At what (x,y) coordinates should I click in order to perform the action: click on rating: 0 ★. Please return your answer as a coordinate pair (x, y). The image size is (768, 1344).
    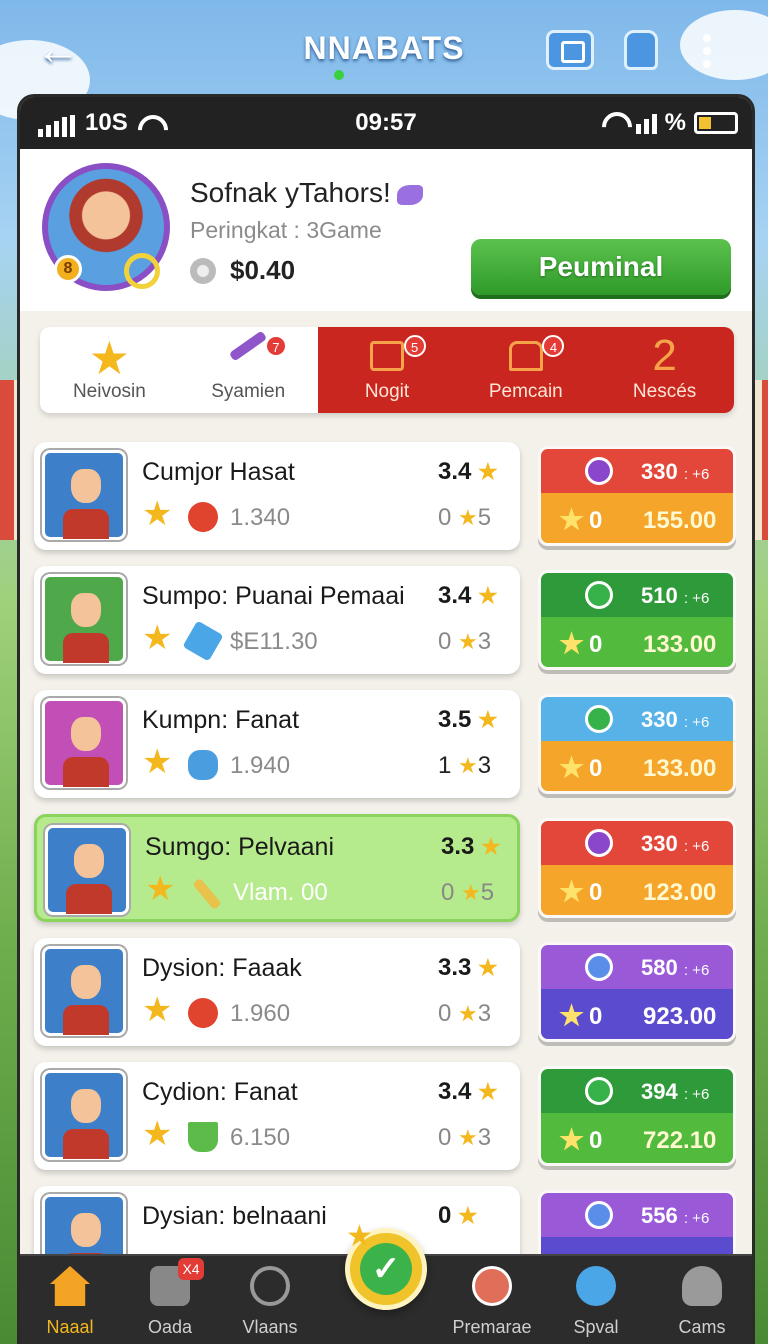
    Looking at the image, I should click on (458, 1215).